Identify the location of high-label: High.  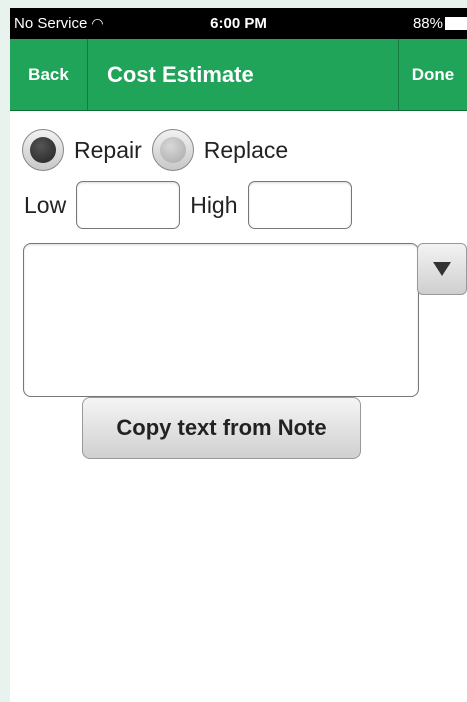
(214, 204).